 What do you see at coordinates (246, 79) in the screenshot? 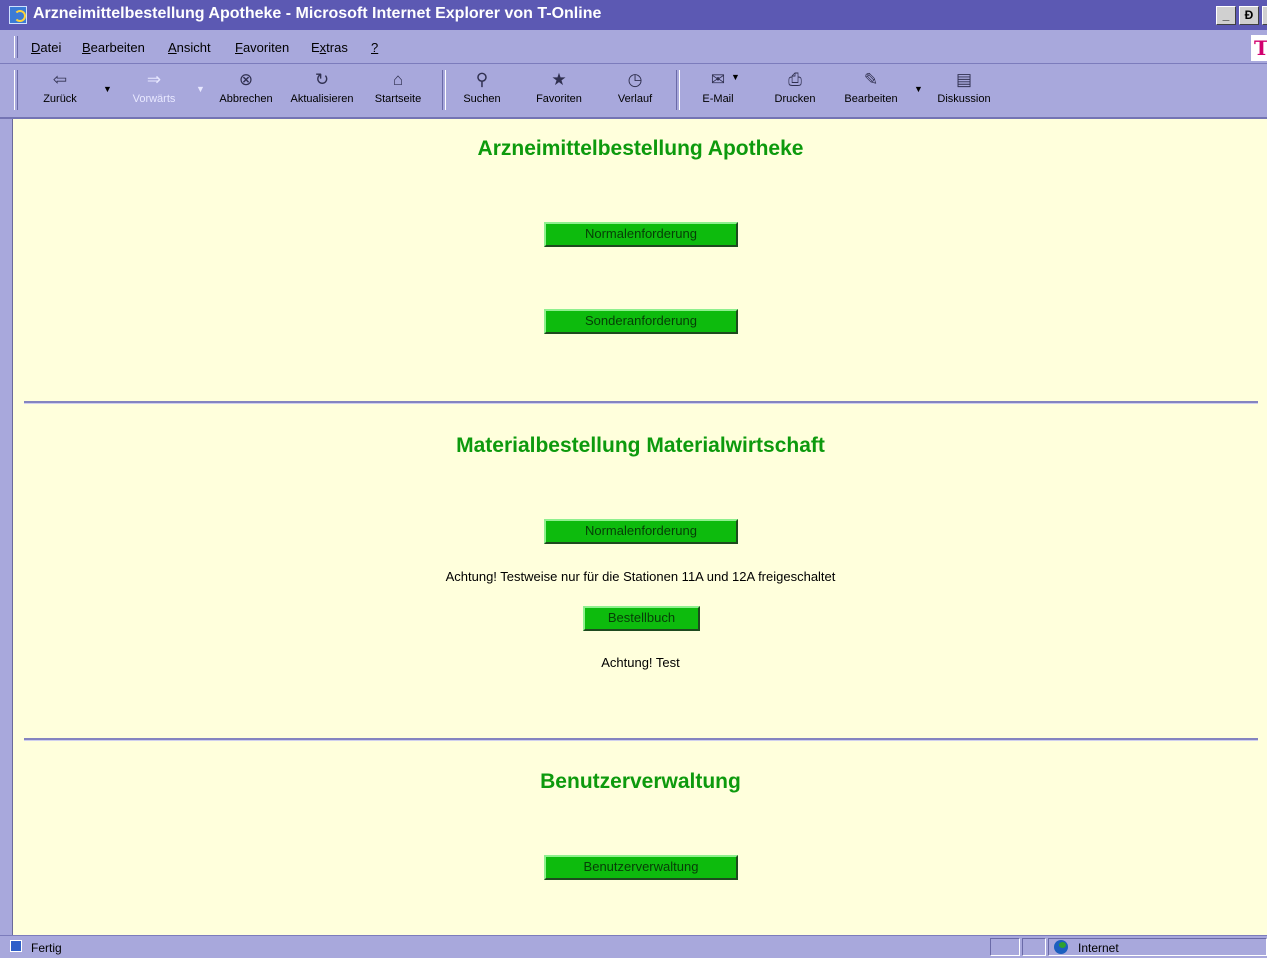
I see `stop-icon: ⊗` at bounding box center [246, 79].